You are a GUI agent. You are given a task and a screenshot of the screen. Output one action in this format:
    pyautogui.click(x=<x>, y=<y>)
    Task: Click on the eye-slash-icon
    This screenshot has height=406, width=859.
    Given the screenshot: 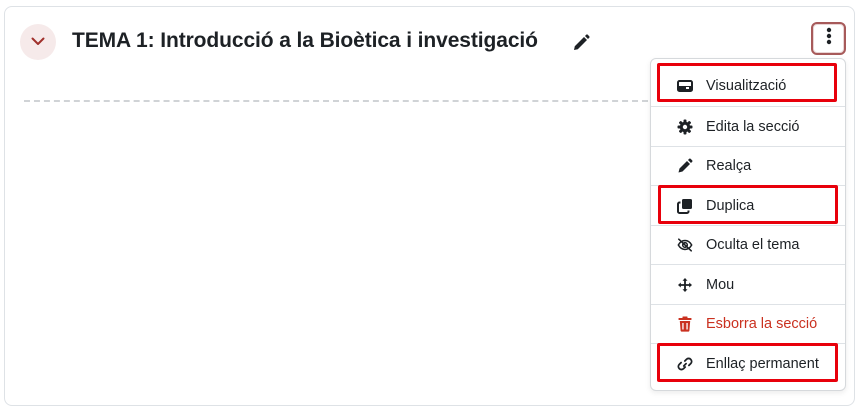 What is the action you would take?
    pyautogui.click(x=685, y=245)
    